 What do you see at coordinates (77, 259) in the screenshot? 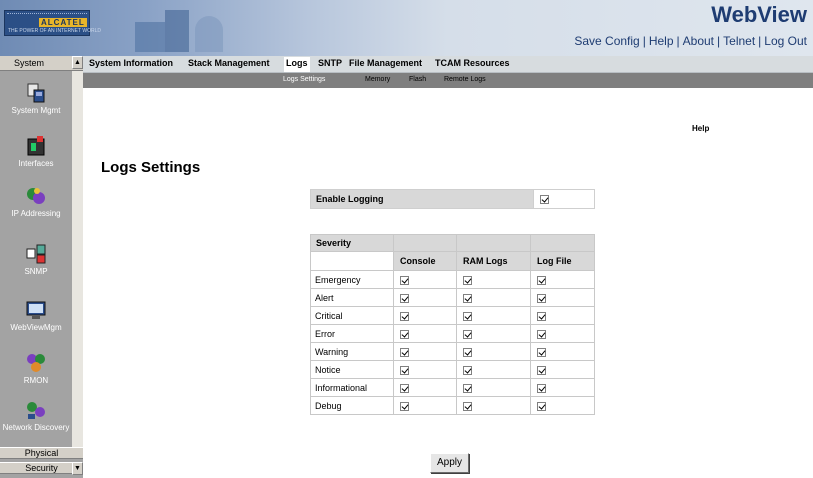
I see `sidebar-scrollbar` at bounding box center [77, 259].